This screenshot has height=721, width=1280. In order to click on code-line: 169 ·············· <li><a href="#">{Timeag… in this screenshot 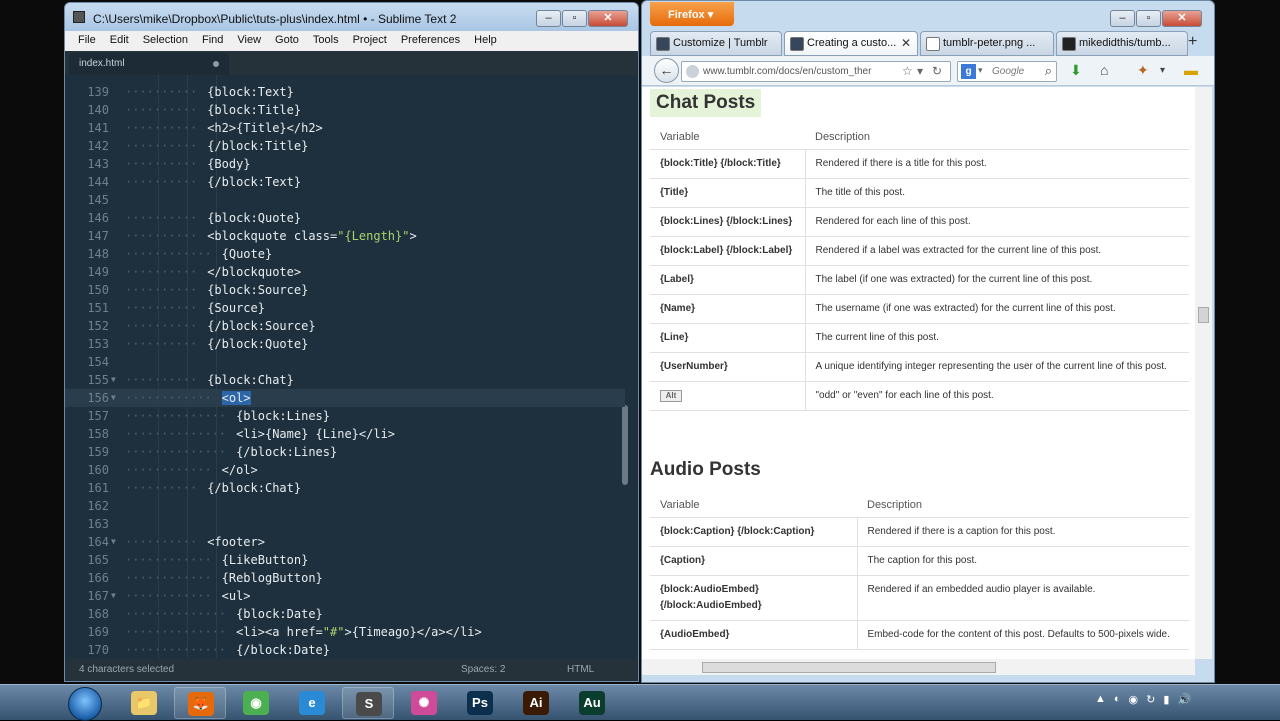, I will do `click(345, 632)`.